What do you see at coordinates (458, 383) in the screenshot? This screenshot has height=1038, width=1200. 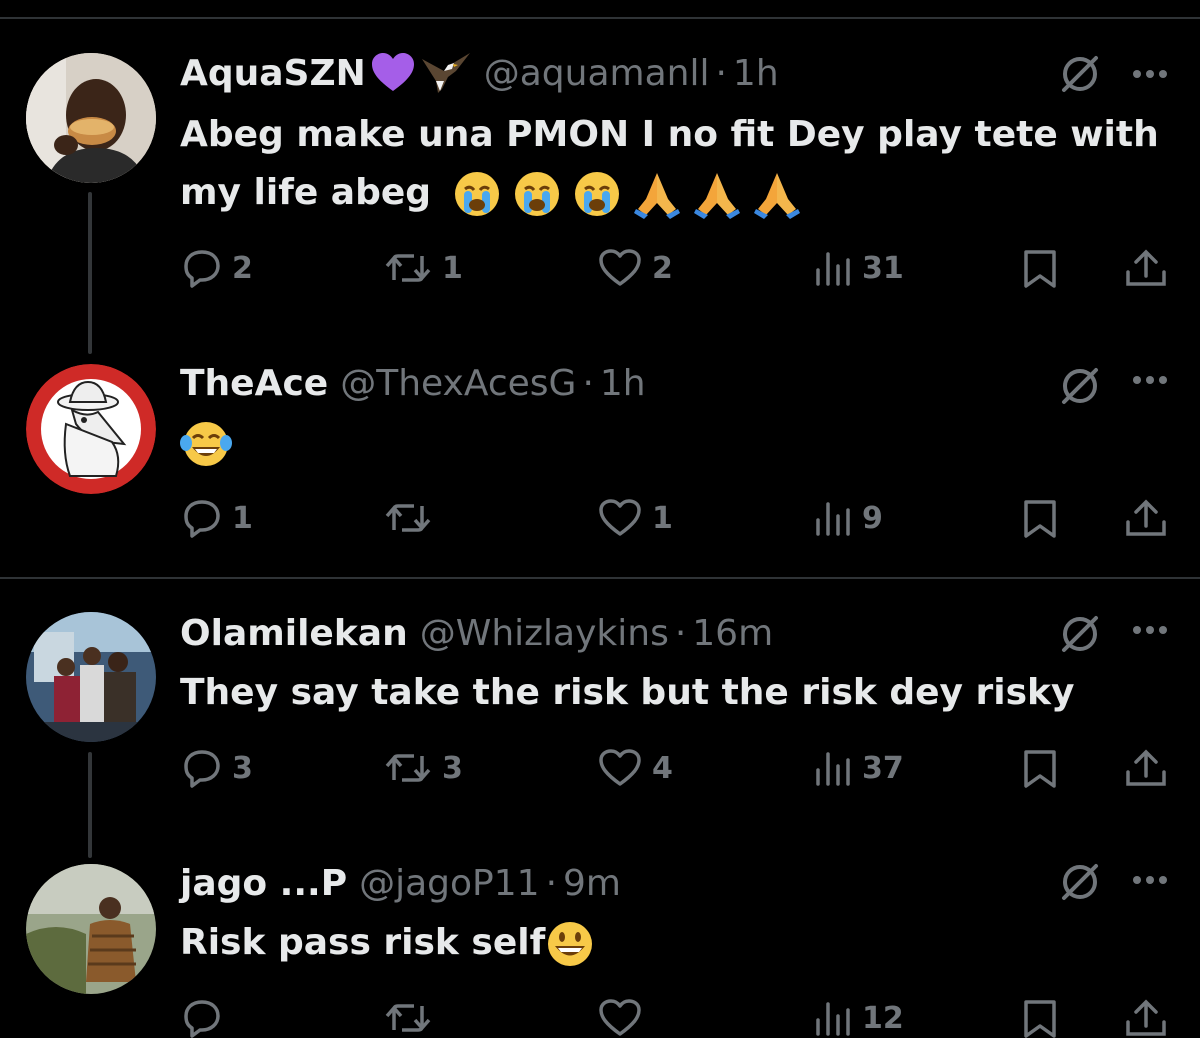 I see `user-handle: @ThexAcesG` at bounding box center [458, 383].